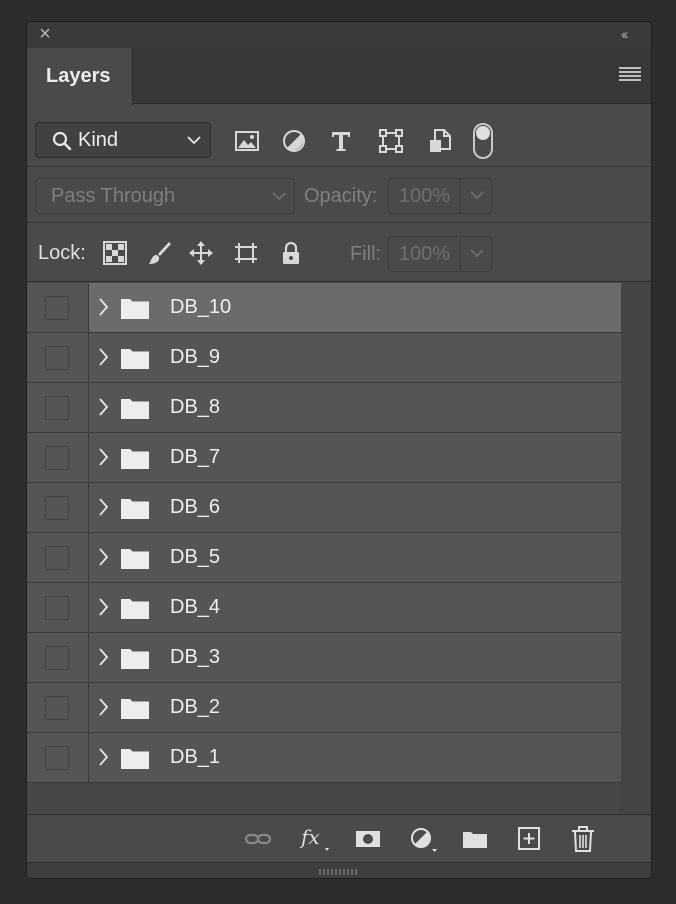 This screenshot has width=676, height=904. Describe the element at coordinates (324, 608) in the screenshot. I see `layer-row: DB_4` at that location.